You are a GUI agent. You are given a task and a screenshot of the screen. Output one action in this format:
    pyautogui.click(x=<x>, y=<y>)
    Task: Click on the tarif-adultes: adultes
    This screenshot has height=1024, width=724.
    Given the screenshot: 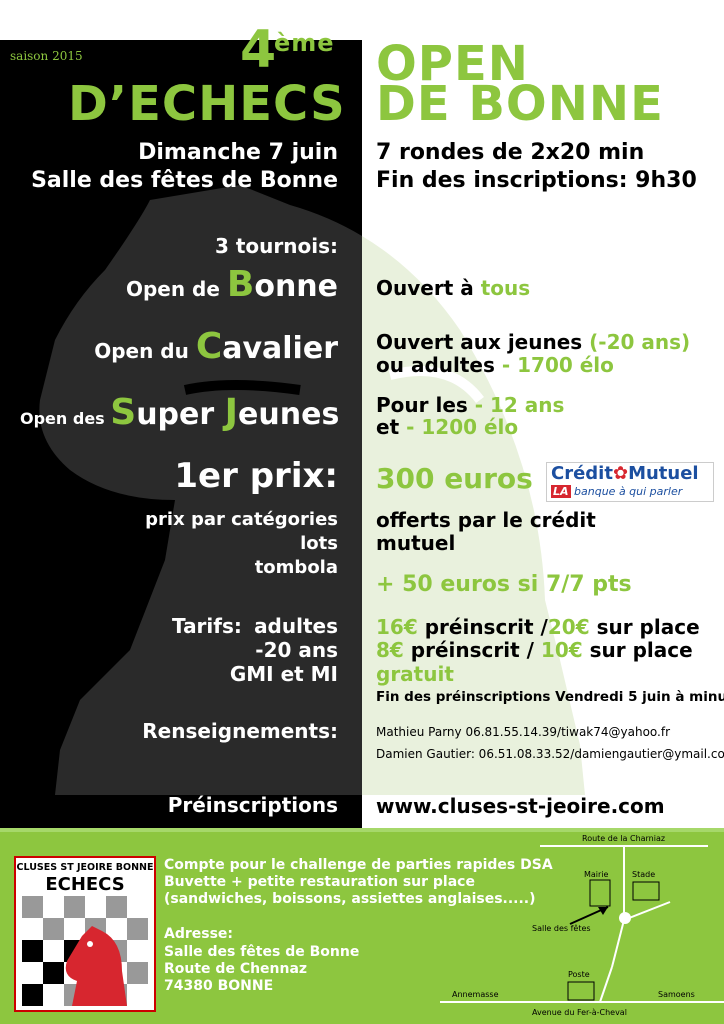 What is the action you would take?
    pyautogui.click(x=296, y=626)
    